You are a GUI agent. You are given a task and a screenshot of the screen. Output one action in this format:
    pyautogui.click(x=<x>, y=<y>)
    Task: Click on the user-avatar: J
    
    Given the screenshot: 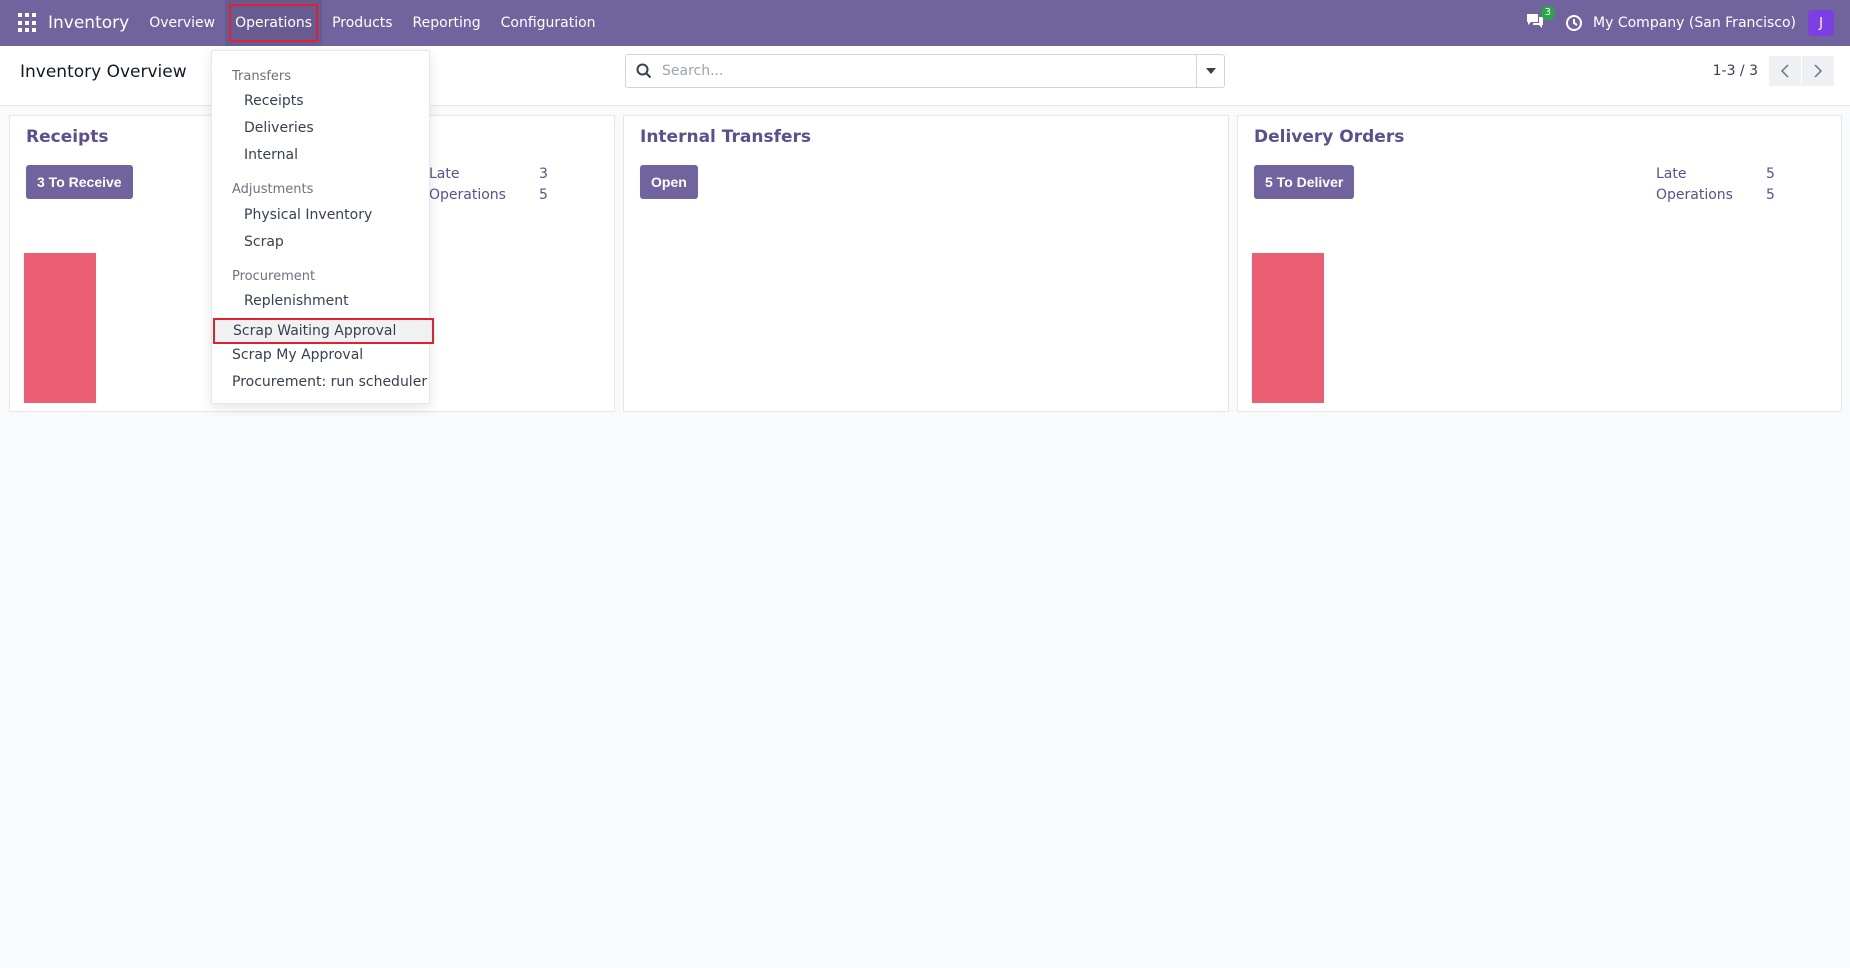 What is the action you would take?
    pyautogui.click(x=1821, y=23)
    